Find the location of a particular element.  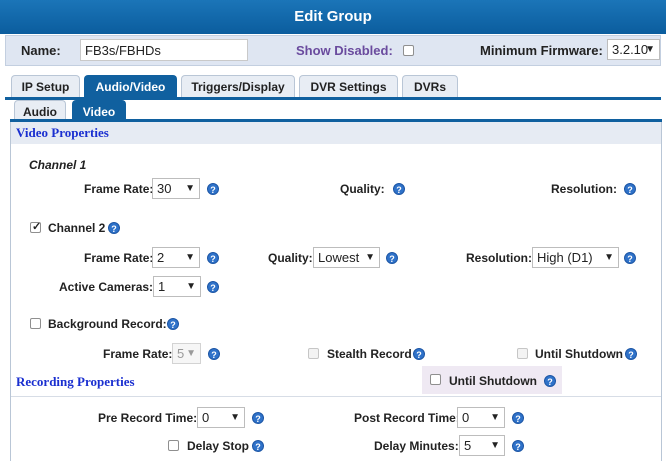

bg-until-shutdown-checkbox is located at coordinates (522, 353).